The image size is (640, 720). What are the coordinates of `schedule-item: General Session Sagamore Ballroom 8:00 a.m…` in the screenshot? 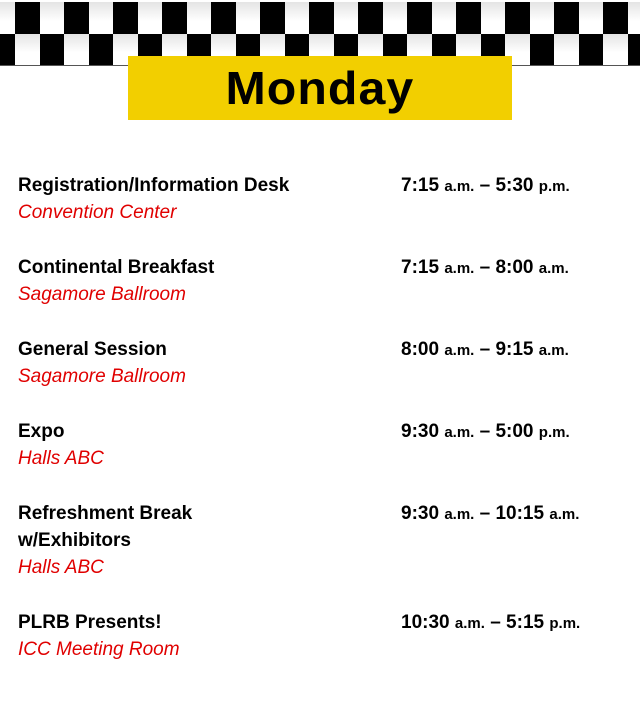 It's located at (323, 363).